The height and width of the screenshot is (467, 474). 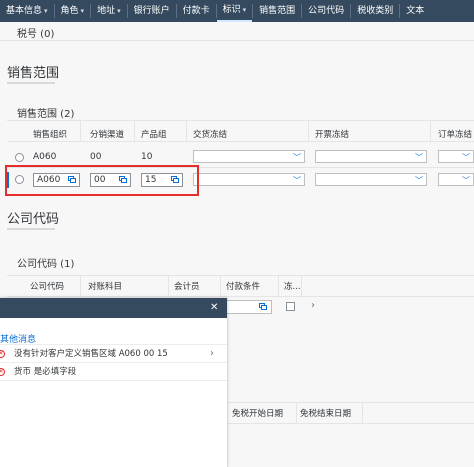 I want to click on col-sales-org: 销售组织, so click(x=50, y=135).